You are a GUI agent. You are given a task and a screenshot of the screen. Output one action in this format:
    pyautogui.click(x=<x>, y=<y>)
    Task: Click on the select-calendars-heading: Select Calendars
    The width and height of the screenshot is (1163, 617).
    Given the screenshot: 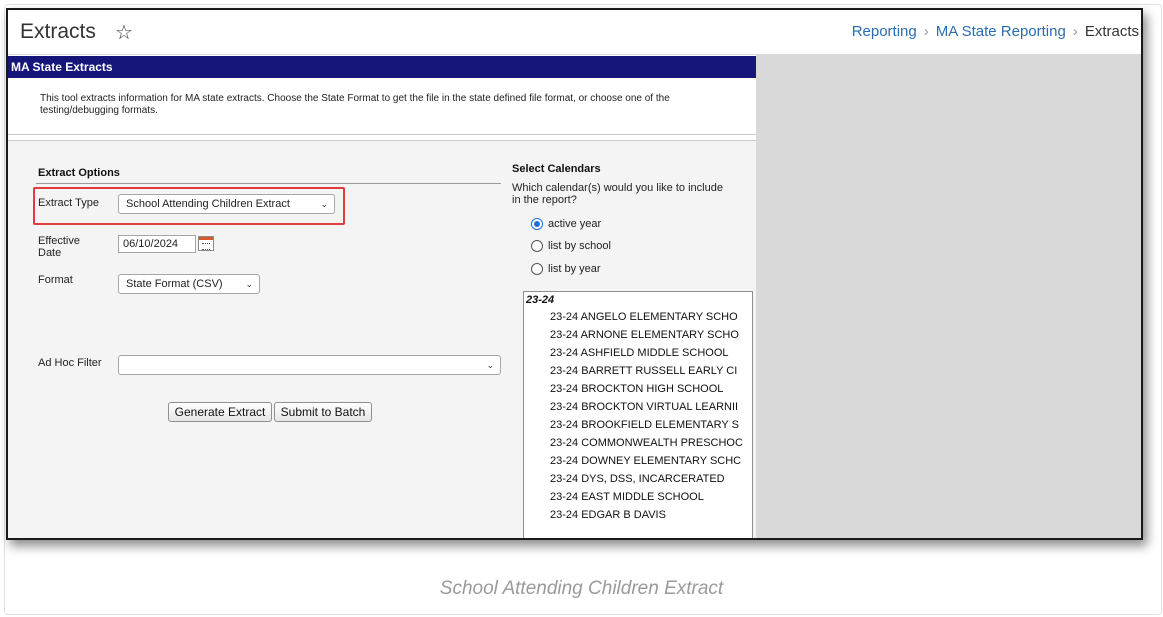 What is the action you would take?
    pyautogui.click(x=556, y=169)
    